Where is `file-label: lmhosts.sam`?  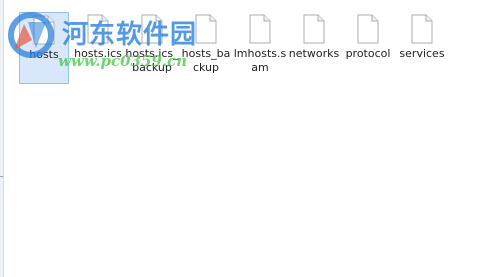
file-label: lmhosts.sam is located at coordinates (260, 60).